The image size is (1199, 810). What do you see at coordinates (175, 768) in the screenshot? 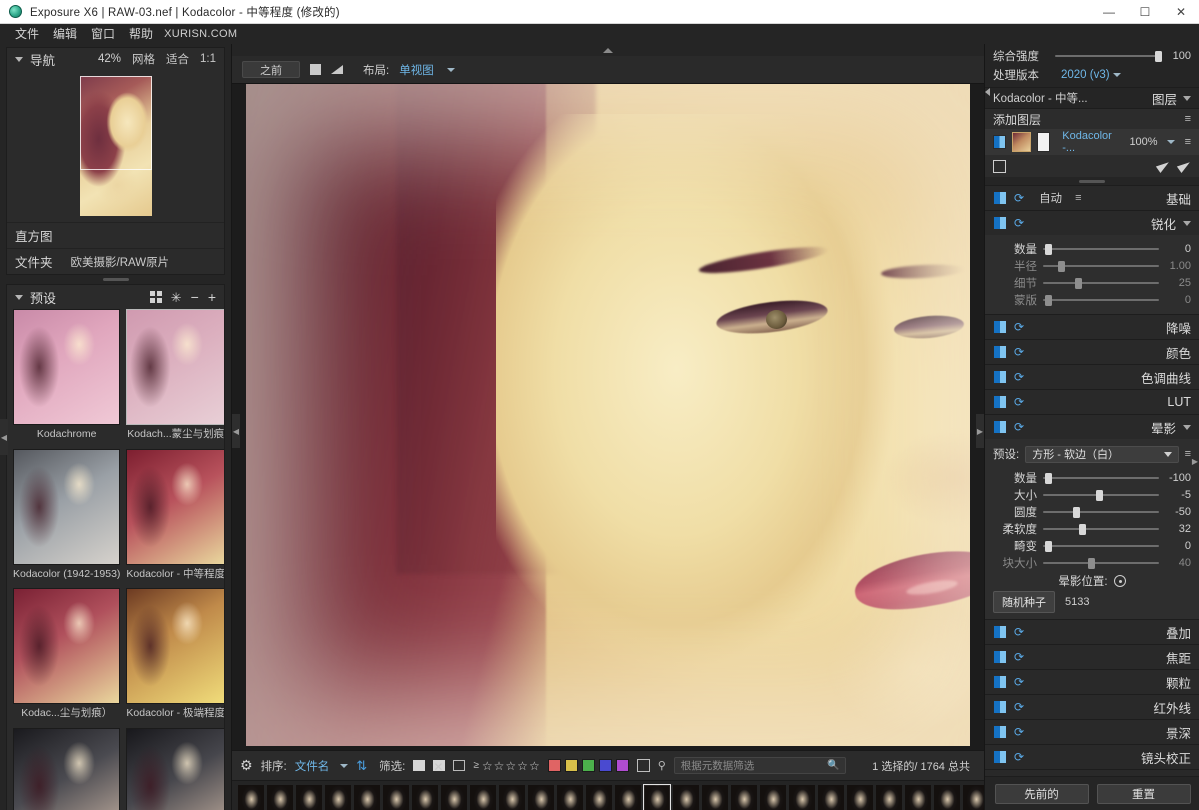
I see `preset-item: 发黄且变暗（破损）` at bounding box center [175, 768].